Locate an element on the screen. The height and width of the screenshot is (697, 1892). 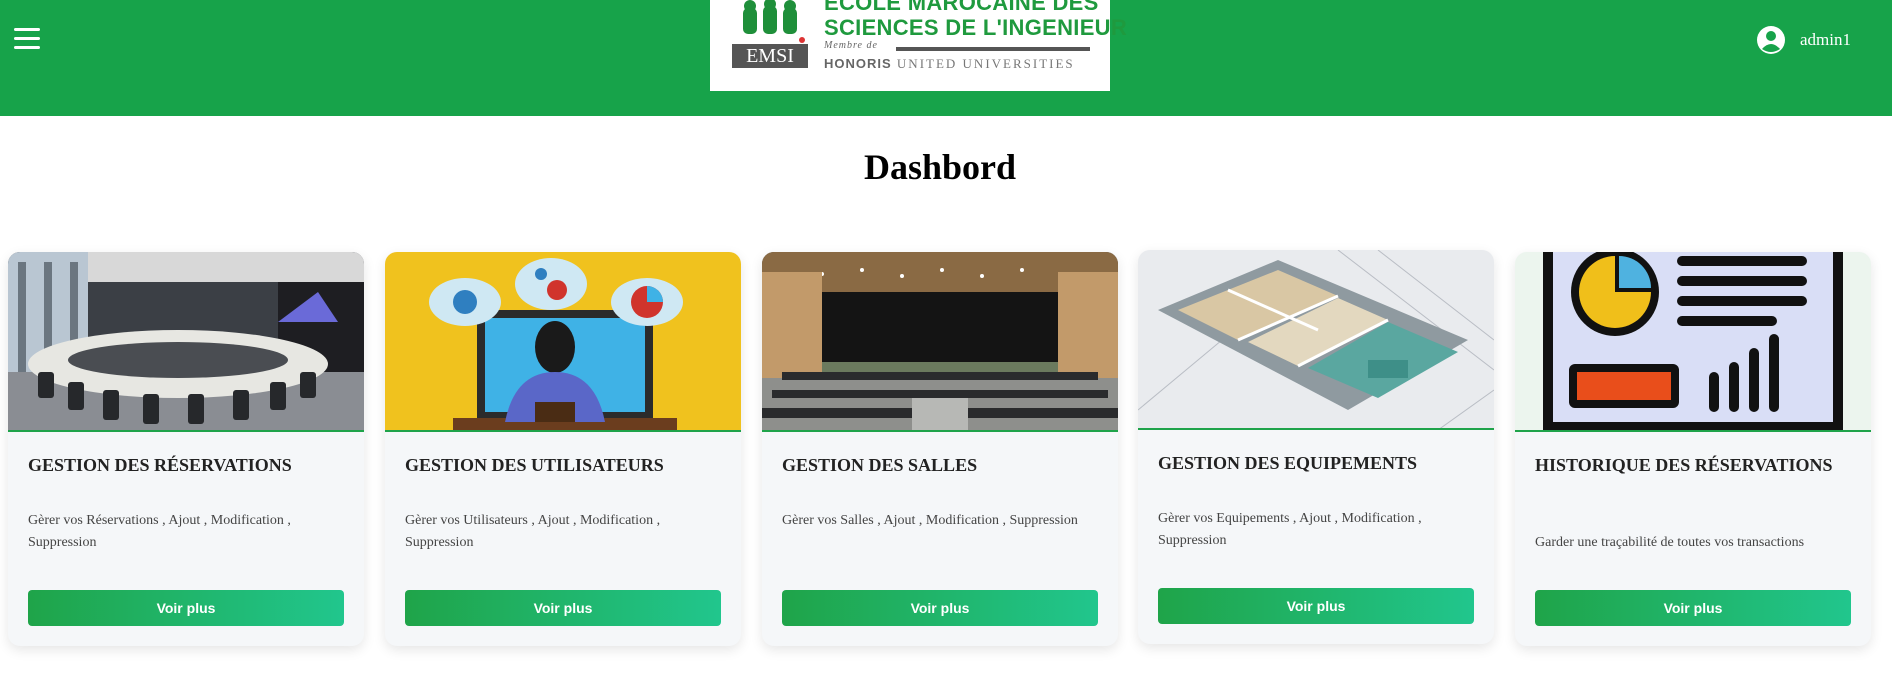
logo-divider is located at coordinates (993, 49).